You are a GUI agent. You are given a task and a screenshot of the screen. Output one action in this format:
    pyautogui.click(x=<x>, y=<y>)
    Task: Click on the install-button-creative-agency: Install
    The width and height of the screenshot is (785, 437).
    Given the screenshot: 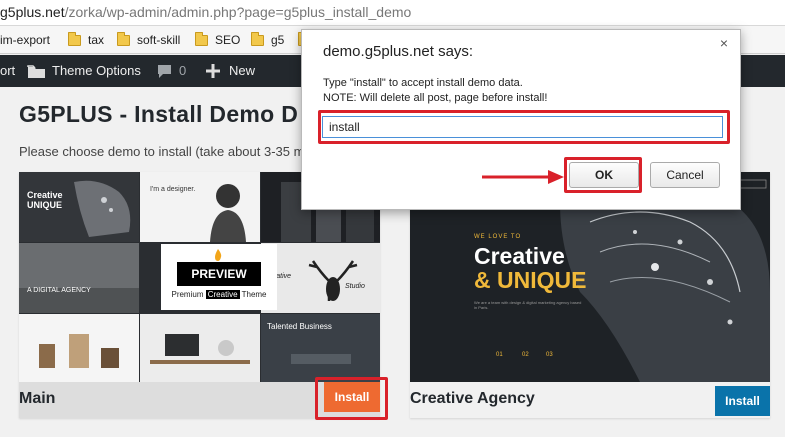 What is the action you would take?
    pyautogui.click(x=742, y=401)
    